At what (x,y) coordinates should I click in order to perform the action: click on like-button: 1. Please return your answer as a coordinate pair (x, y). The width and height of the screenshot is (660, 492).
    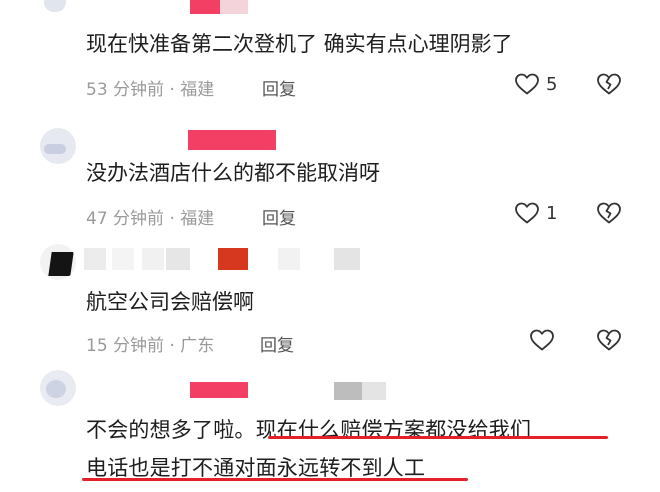
    Looking at the image, I should click on (535, 213).